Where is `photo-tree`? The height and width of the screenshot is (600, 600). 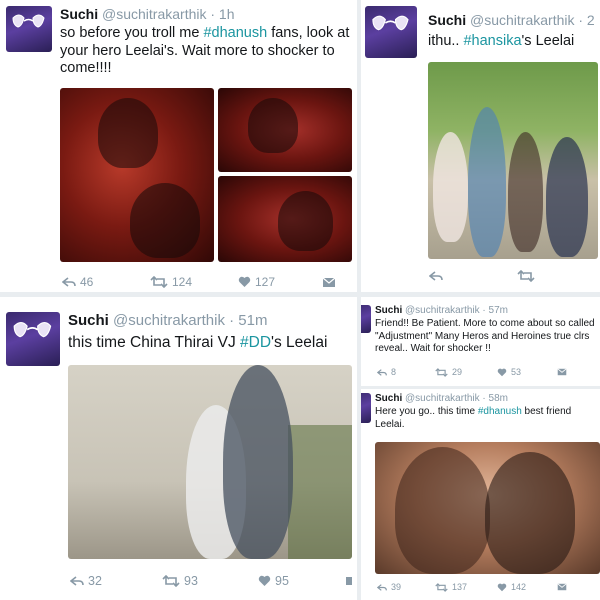
photo-tree is located at coordinates (320, 492).